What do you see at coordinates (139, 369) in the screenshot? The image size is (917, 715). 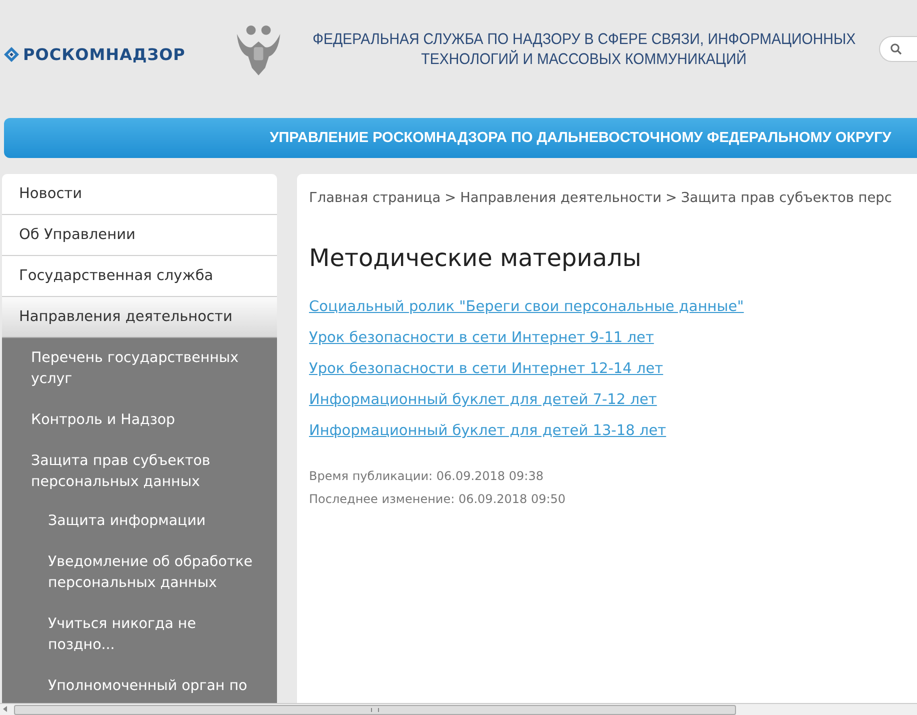 I see `submenu-item: Перечень государственных услуг` at bounding box center [139, 369].